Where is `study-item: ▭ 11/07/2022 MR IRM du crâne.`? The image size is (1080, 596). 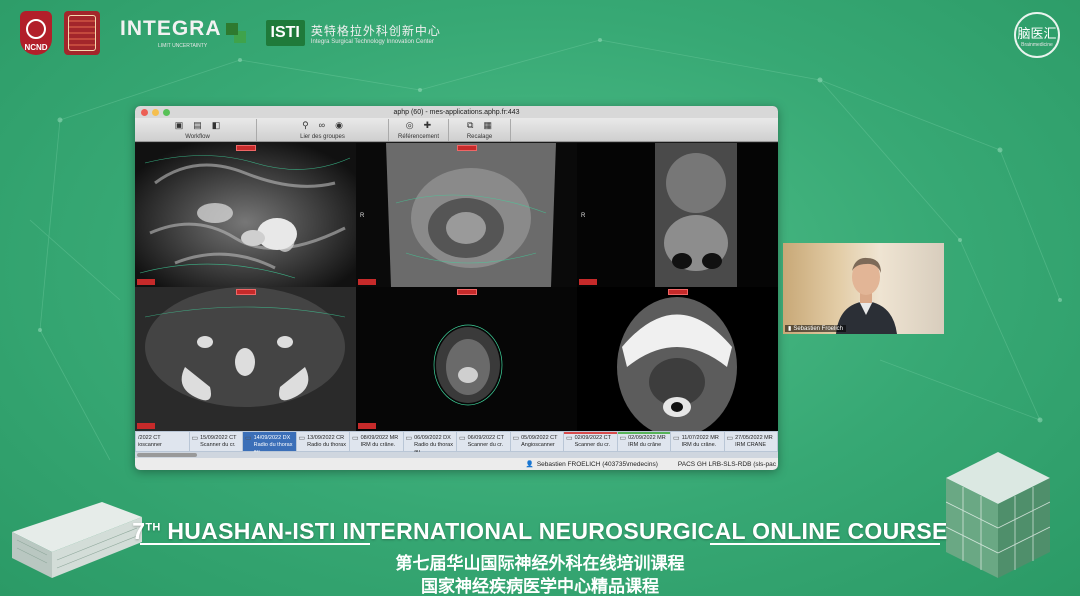 study-item: ▭ 11/07/2022 MR IRM du crâne. is located at coordinates (697, 441).